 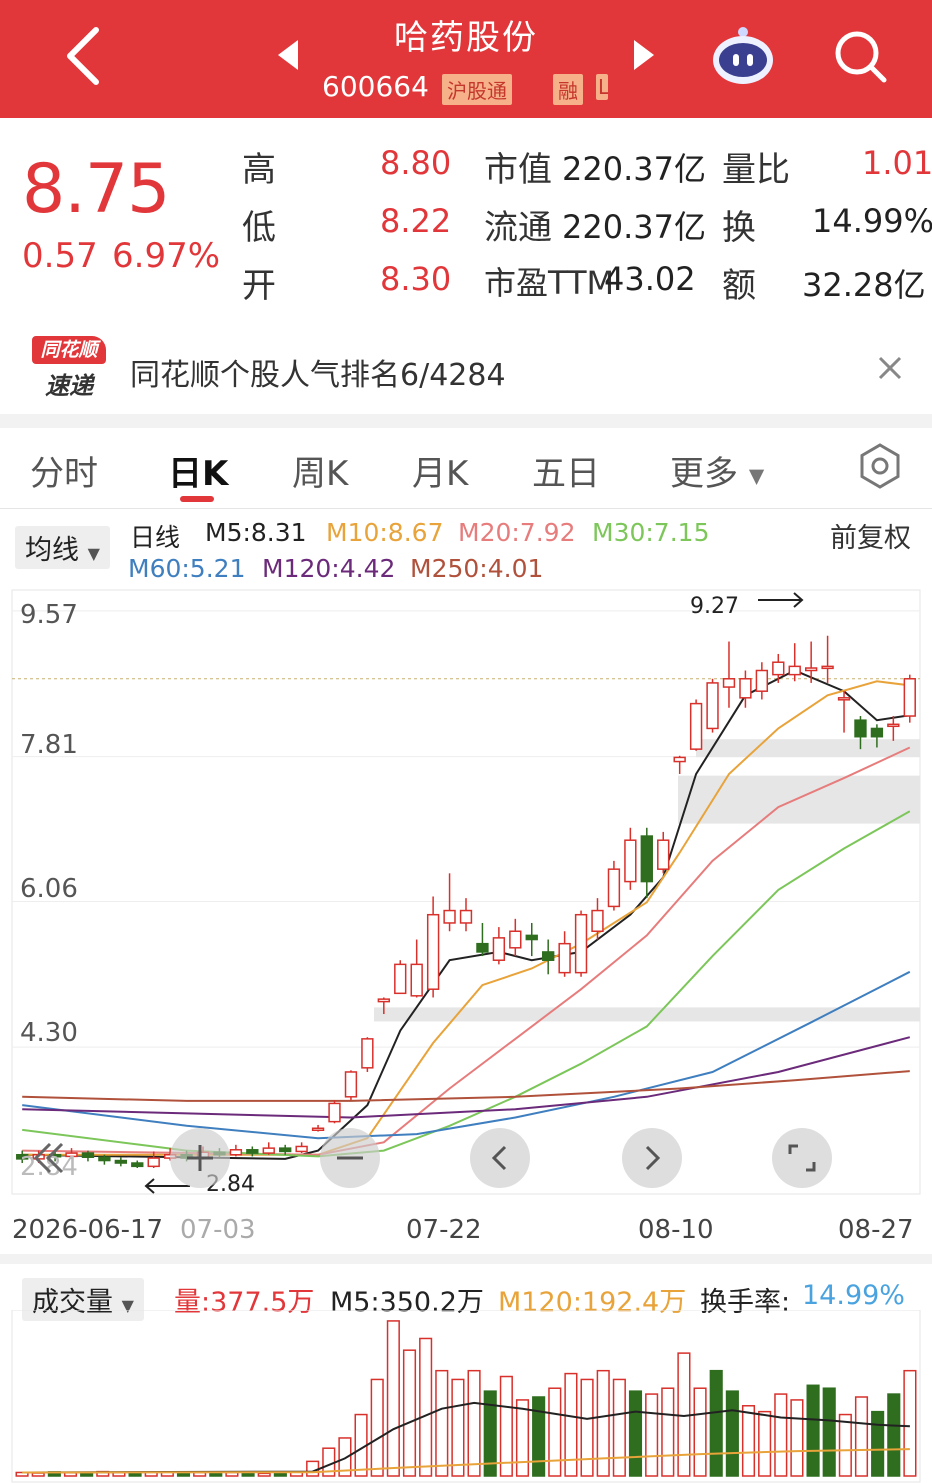 What do you see at coordinates (743, 55) in the screenshot?
I see `robot-icon` at bounding box center [743, 55].